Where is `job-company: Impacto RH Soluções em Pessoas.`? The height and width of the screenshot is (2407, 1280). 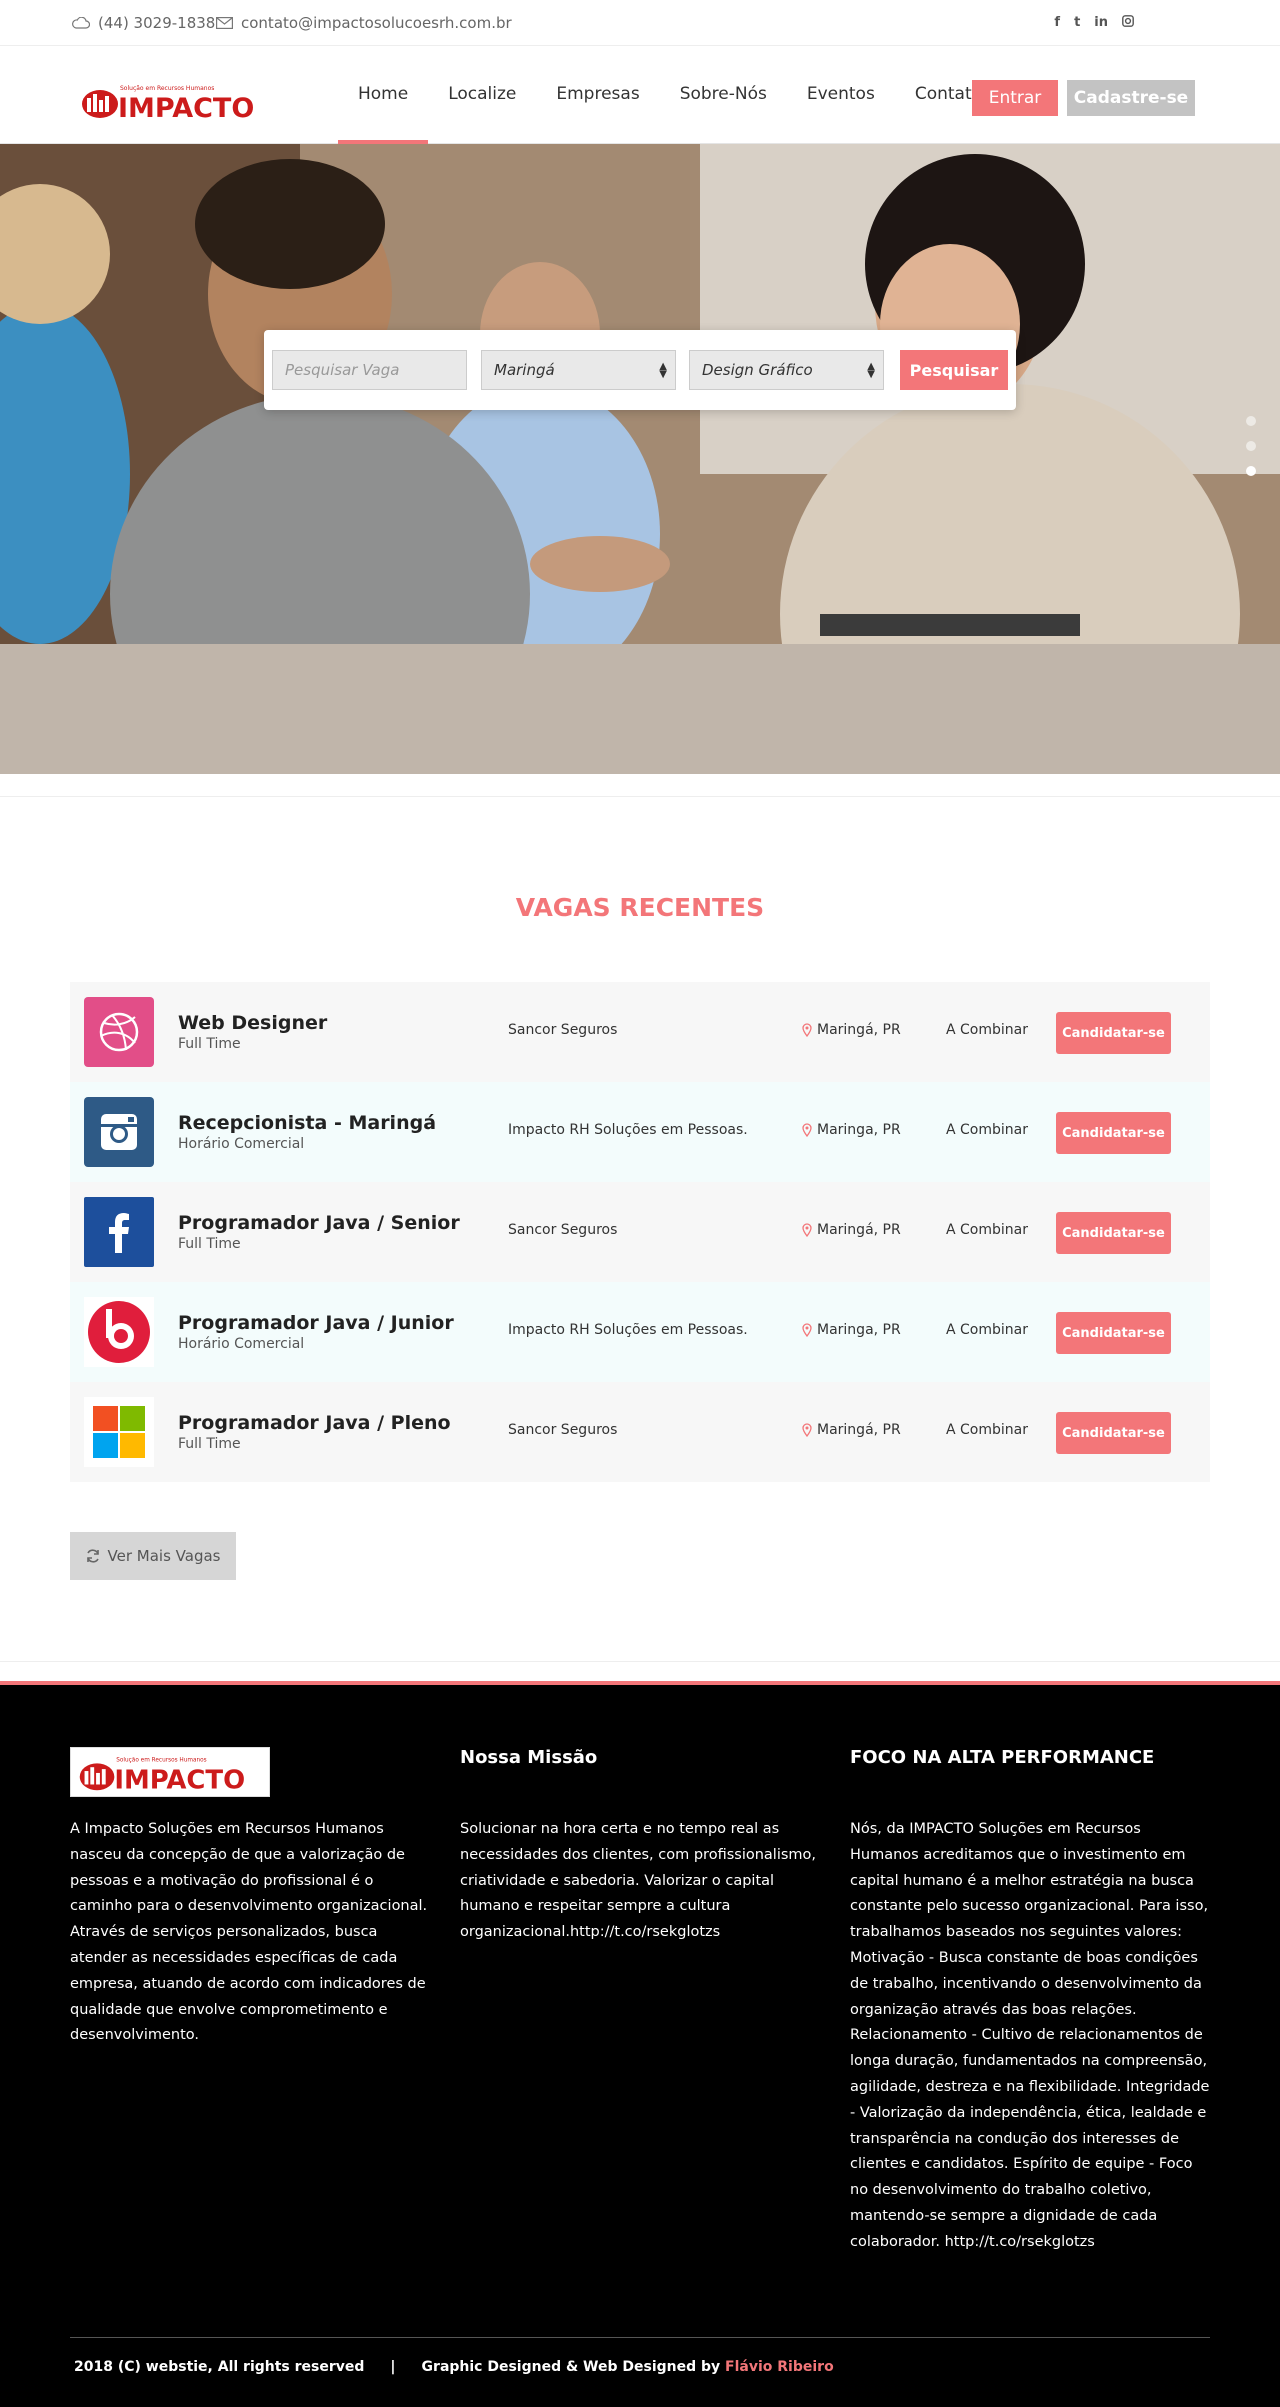 job-company: Impacto RH Soluções em Pessoas. is located at coordinates (628, 1330).